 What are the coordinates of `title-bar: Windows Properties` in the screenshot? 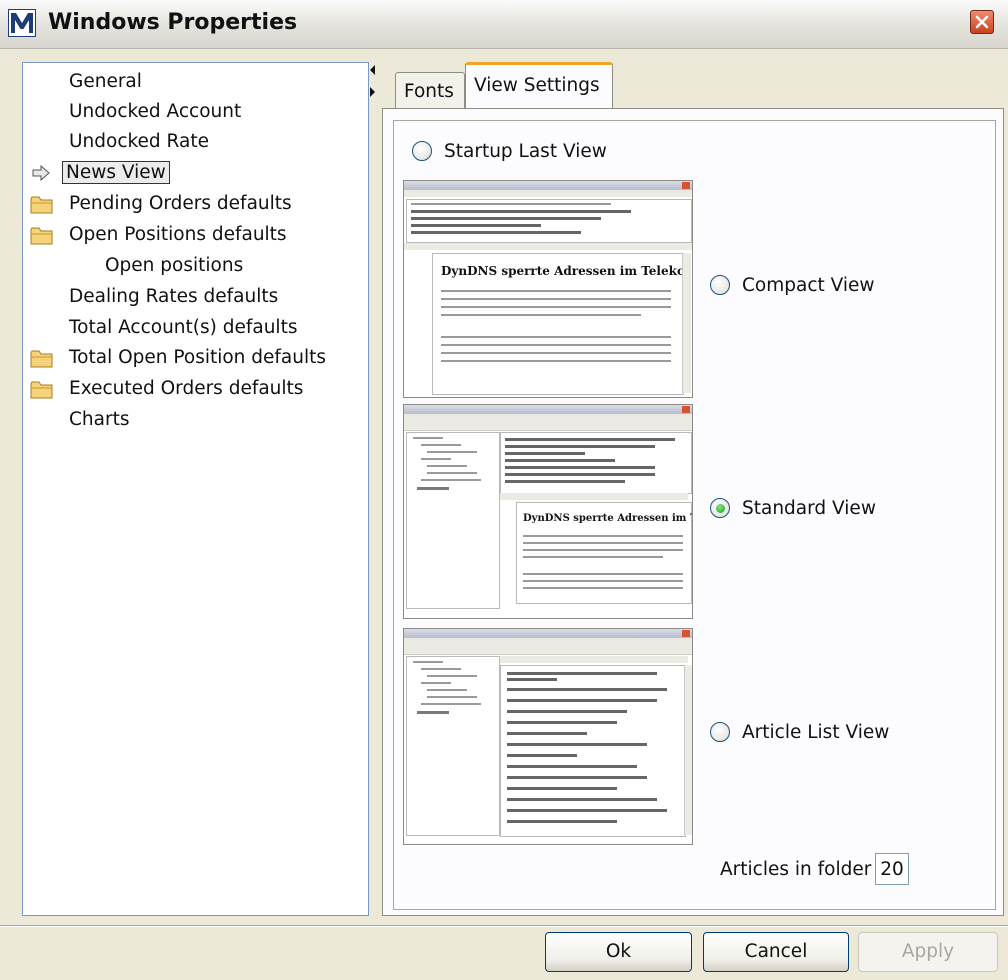 It's located at (504, 24).